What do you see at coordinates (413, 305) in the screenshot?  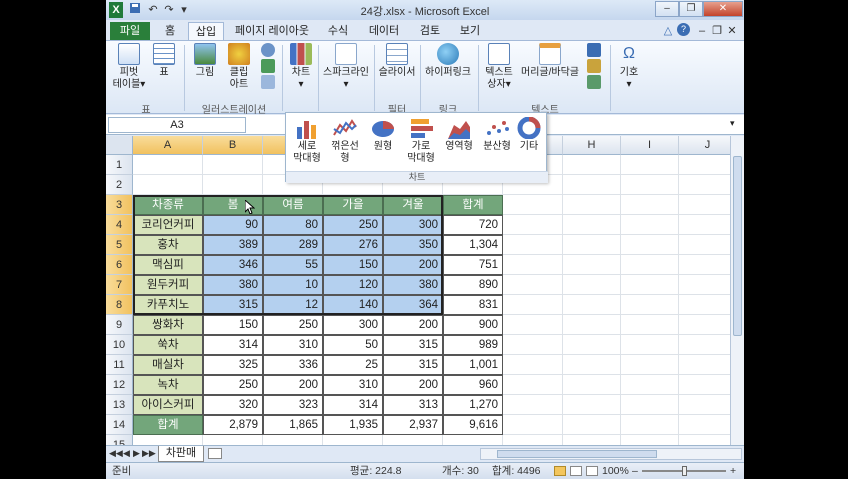 I see `value-cell: 364` at bounding box center [413, 305].